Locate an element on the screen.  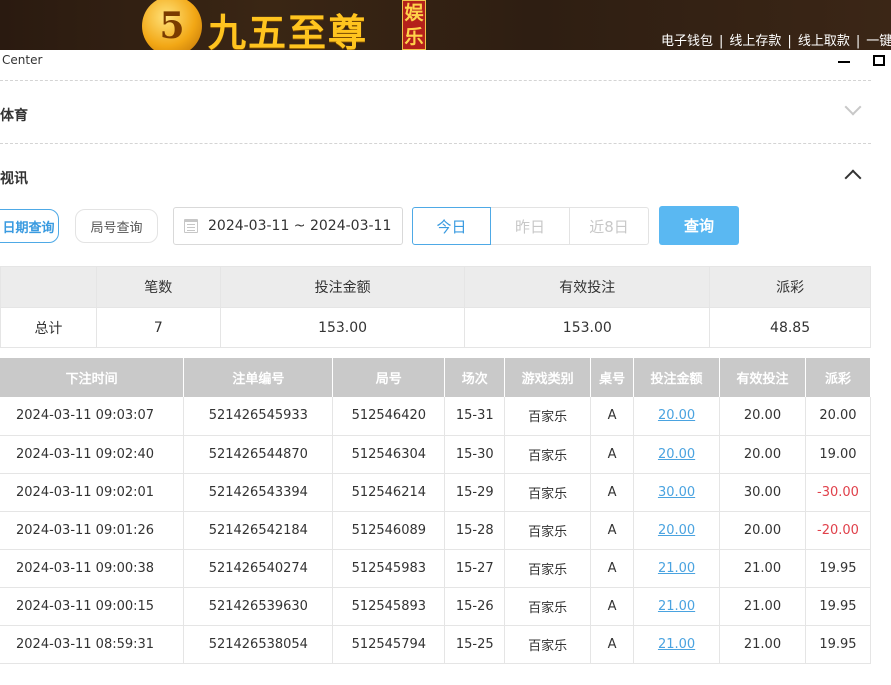
today-button: 今日 is located at coordinates (451, 226).